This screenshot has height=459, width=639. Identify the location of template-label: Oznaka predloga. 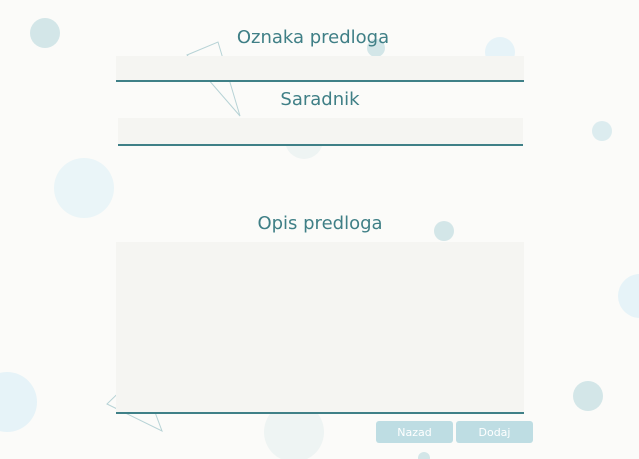
(313, 37).